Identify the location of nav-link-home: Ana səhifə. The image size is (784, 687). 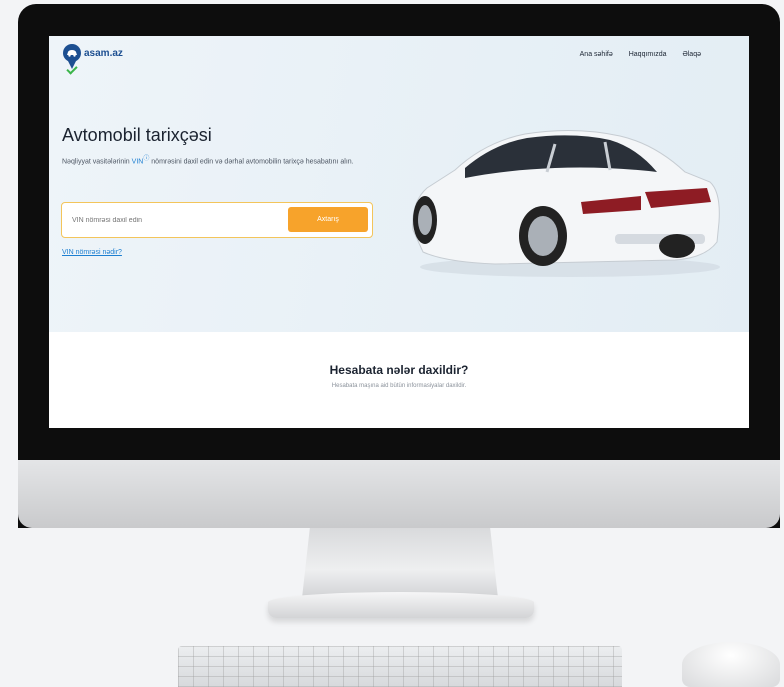
(596, 54).